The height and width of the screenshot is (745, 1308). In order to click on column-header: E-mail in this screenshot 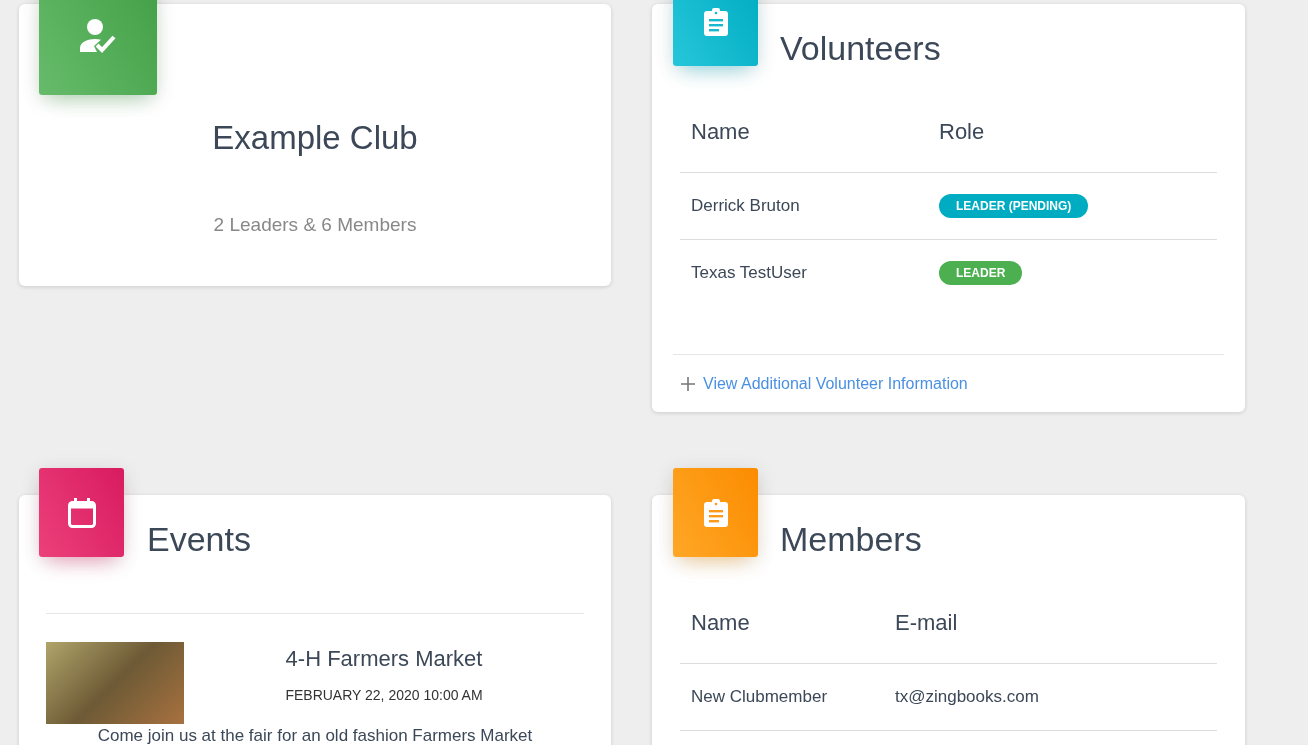, I will do `click(927, 623)`.